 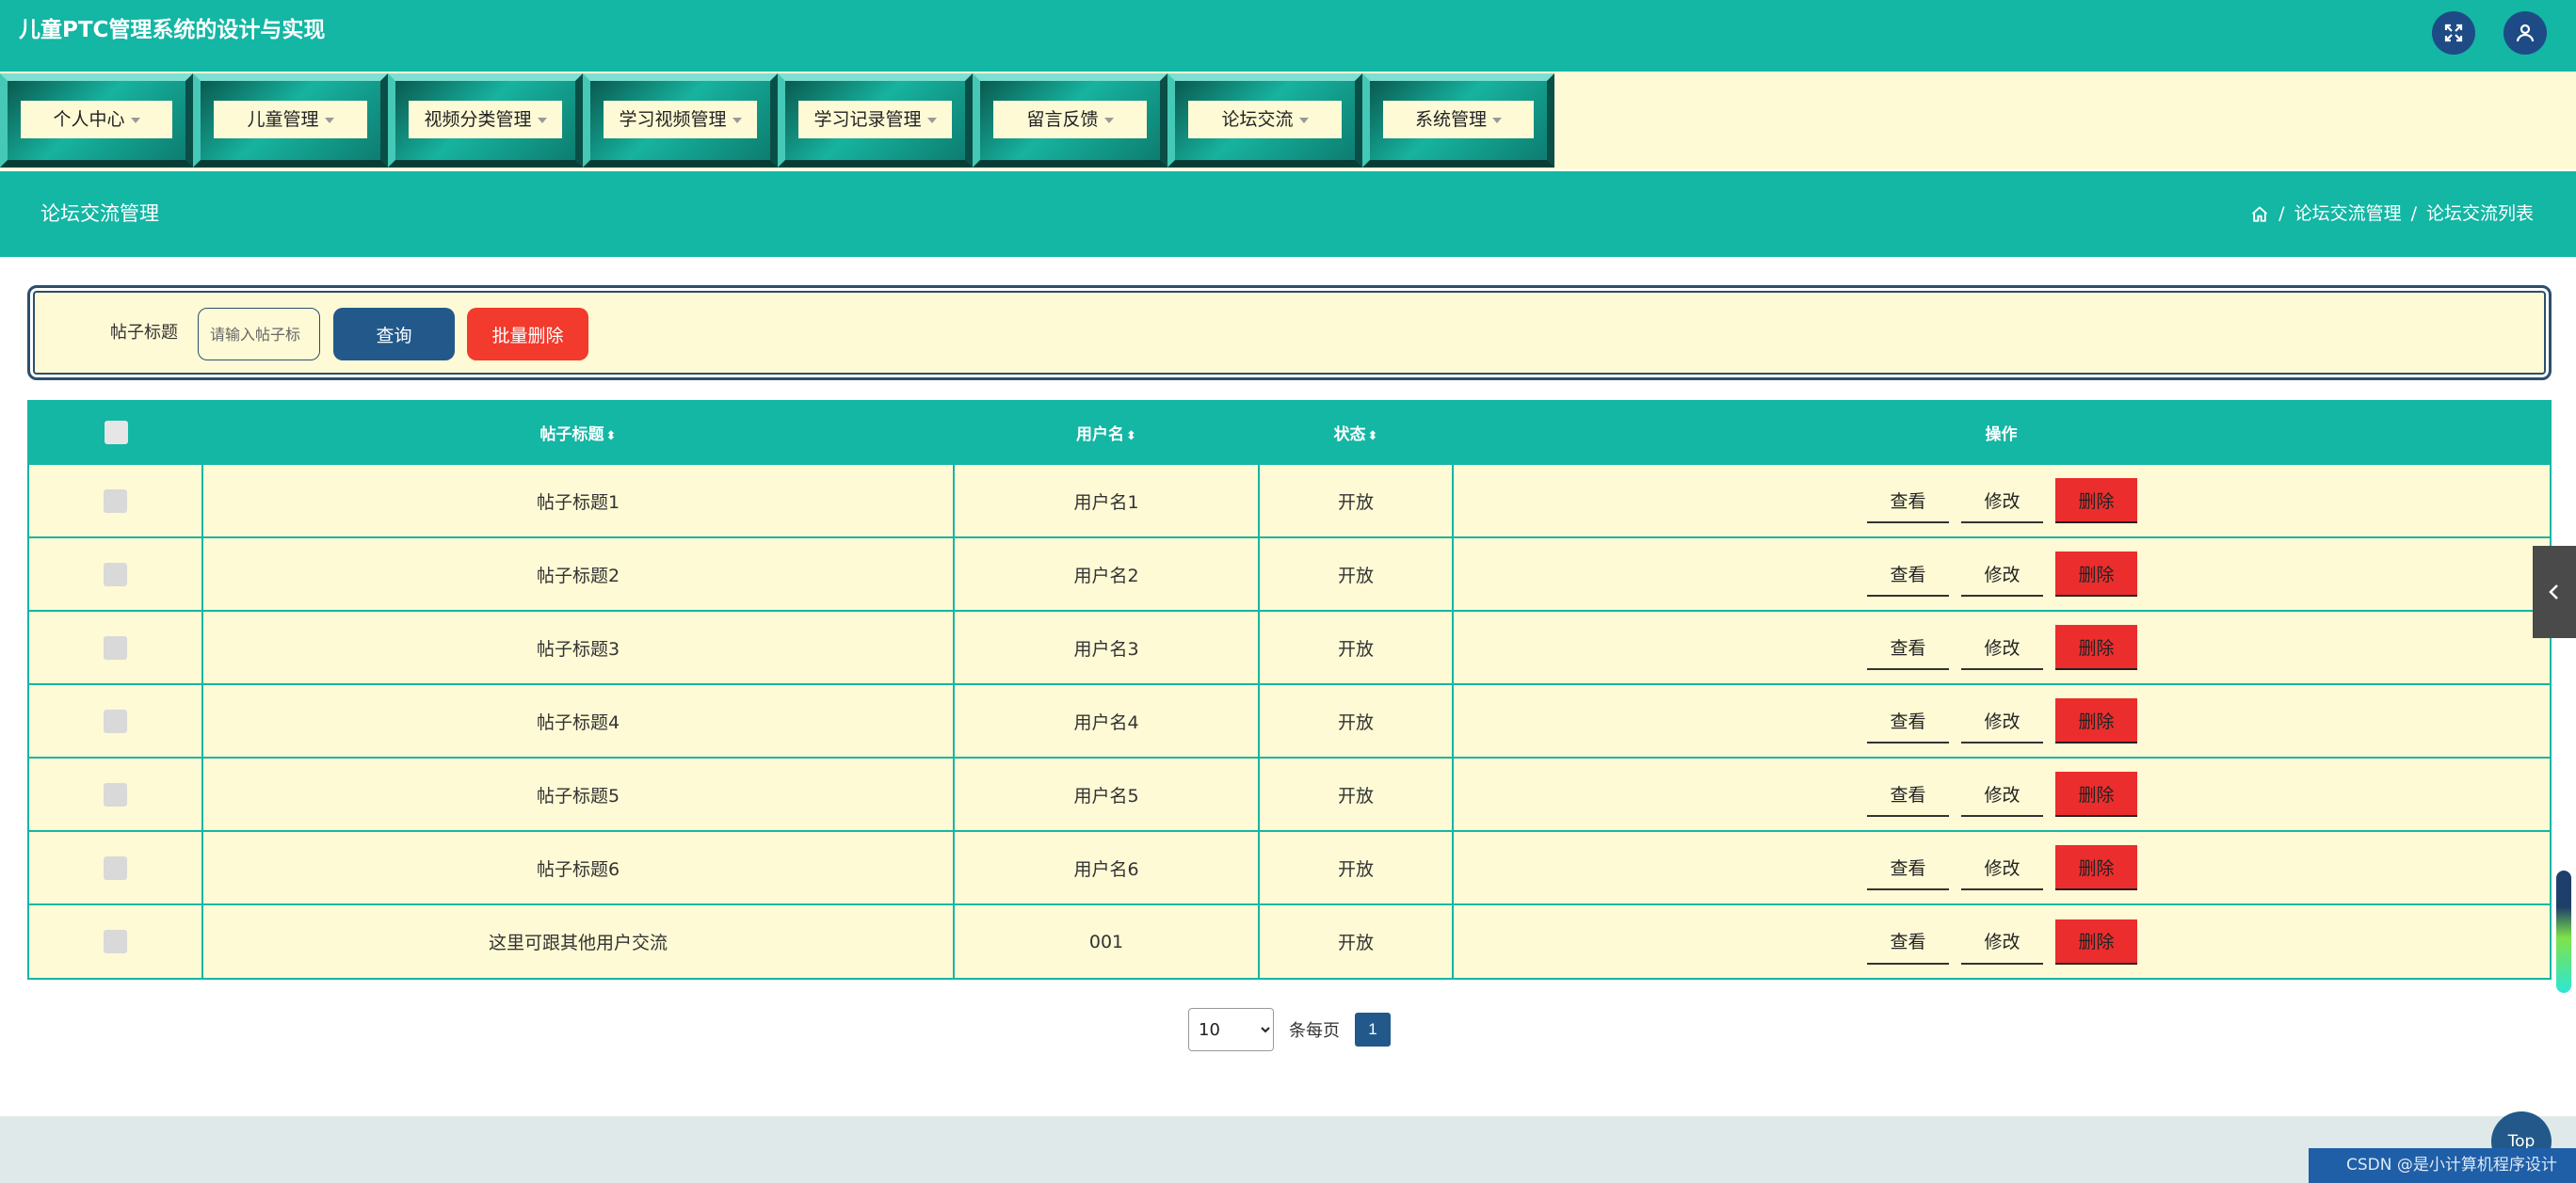 What do you see at coordinates (144, 333) in the screenshot?
I see `search-label: 帖子标题` at bounding box center [144, 333].